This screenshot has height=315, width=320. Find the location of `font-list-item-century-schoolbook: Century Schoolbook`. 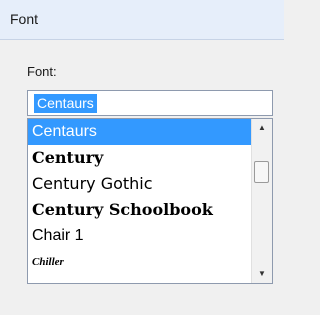

font-list-item-century-schoolbook: Century Schoolbook is located at coordinates (139, 210).